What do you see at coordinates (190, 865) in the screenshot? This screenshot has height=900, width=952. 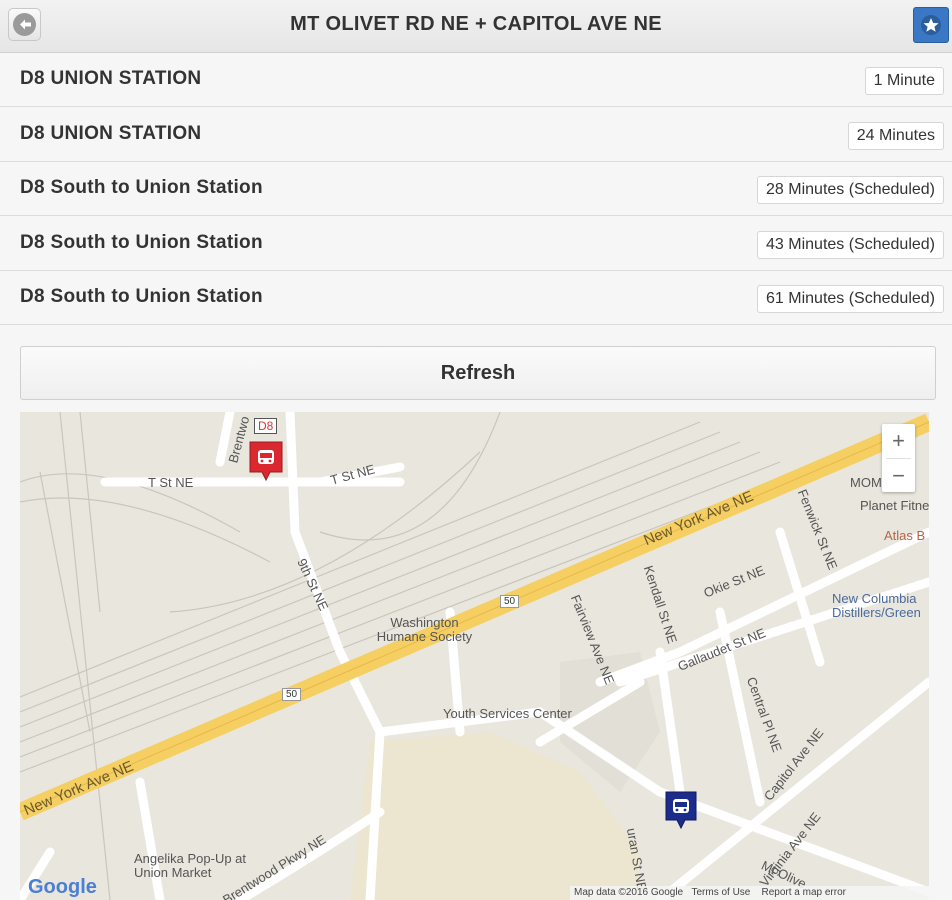 I see `poi-label: Angelika Pop-Up at Union Market` at bounding box center [190, 865].